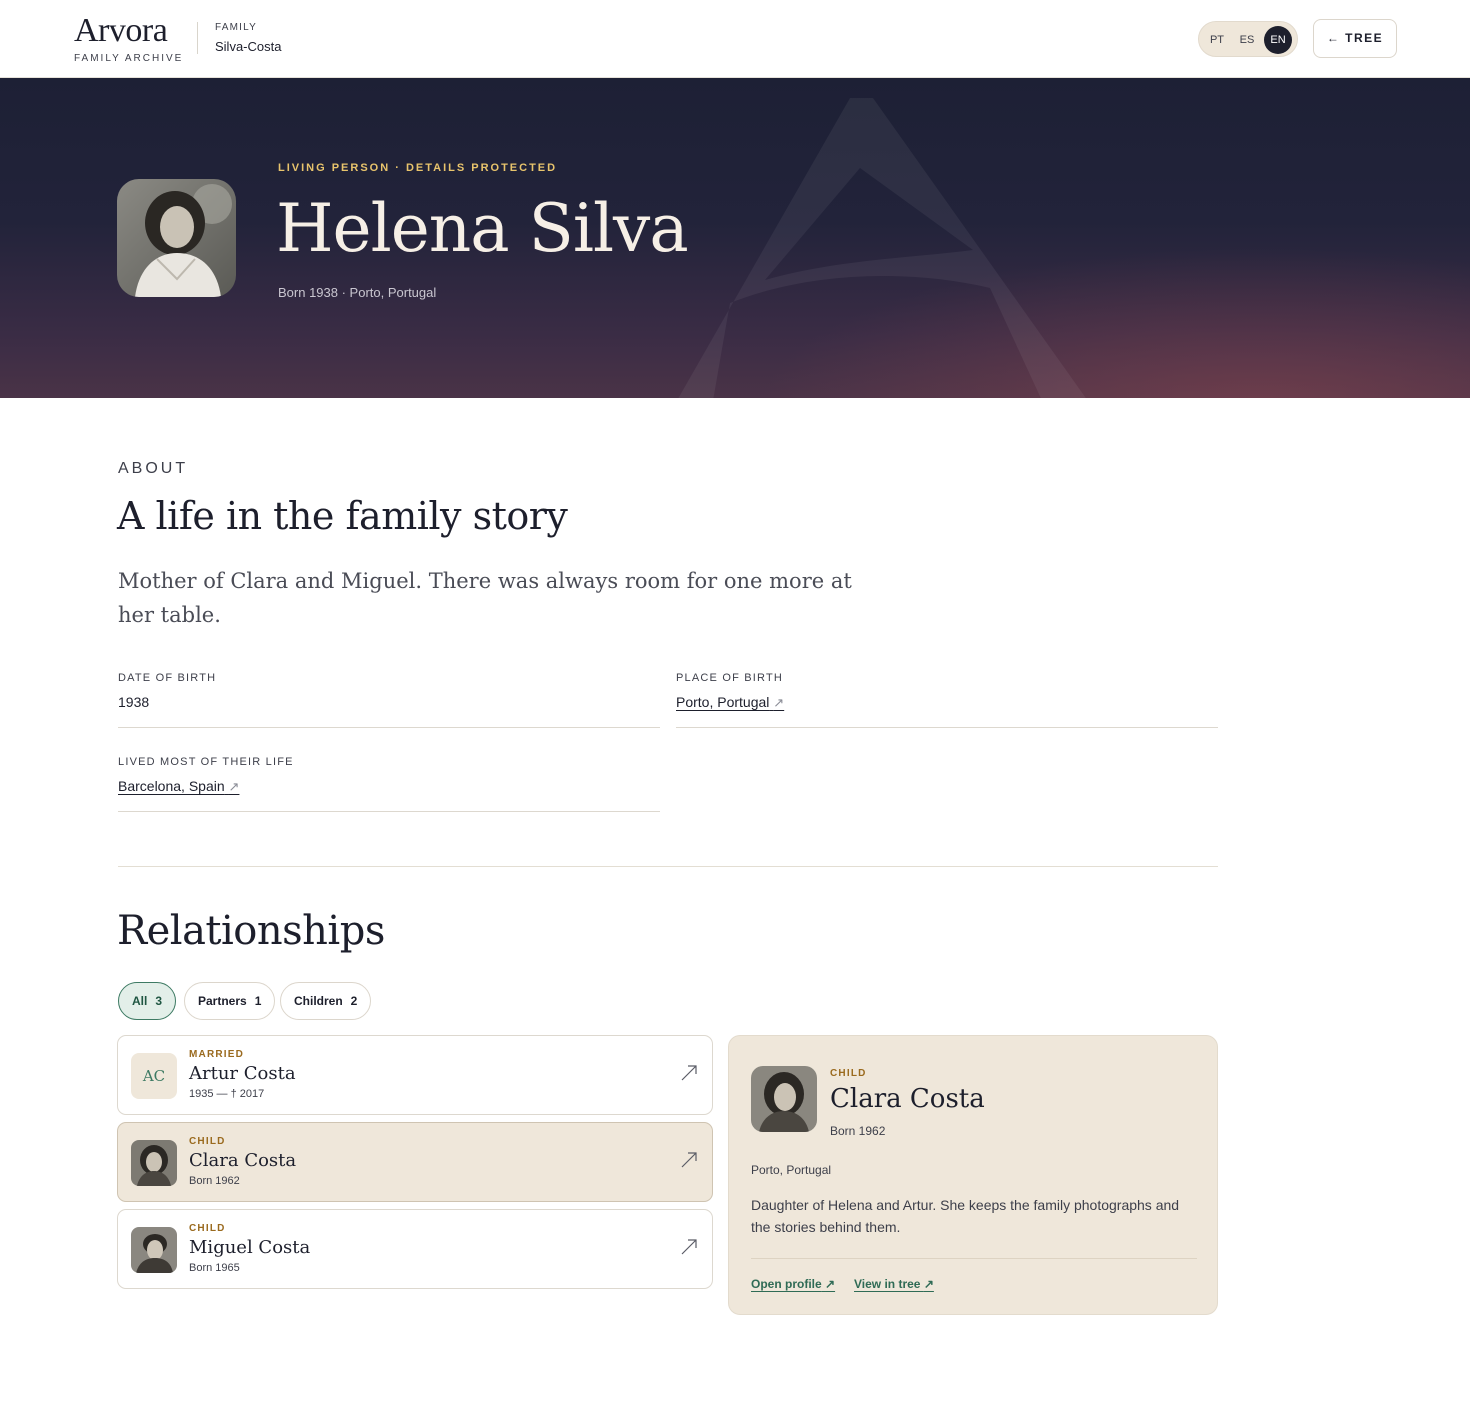  What do you see at coordinates (723, 702) in the screenshot?
I see `place-of-birth-text: Porto, Portugal` at bounding box center [723, 702].